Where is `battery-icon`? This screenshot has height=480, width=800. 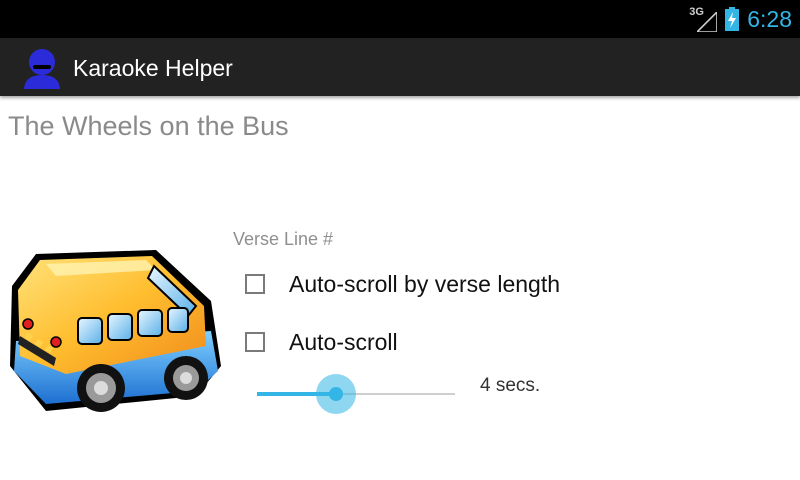 battery-icon is located at coordinates (732, 19).